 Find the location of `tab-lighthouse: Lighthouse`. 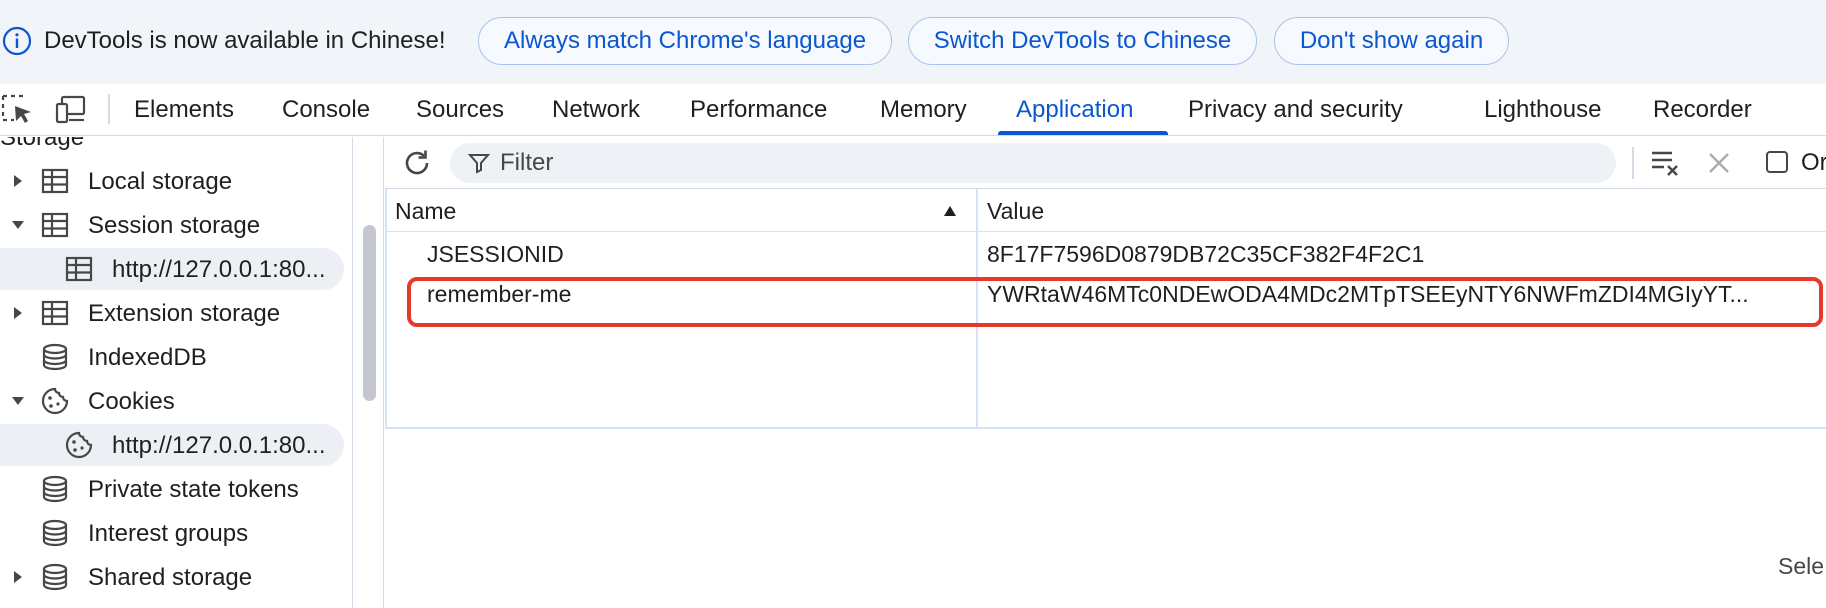

tab-lighthouse: Lighthouse is located at coordinates (1542, 110).